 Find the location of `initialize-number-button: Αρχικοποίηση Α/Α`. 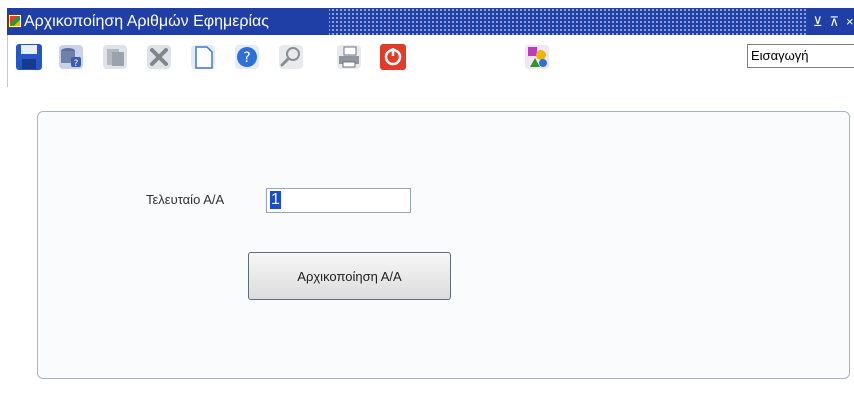

initialize-number-button: Αρχικοποίηση Α/Α is located at coordinates (349, 276).